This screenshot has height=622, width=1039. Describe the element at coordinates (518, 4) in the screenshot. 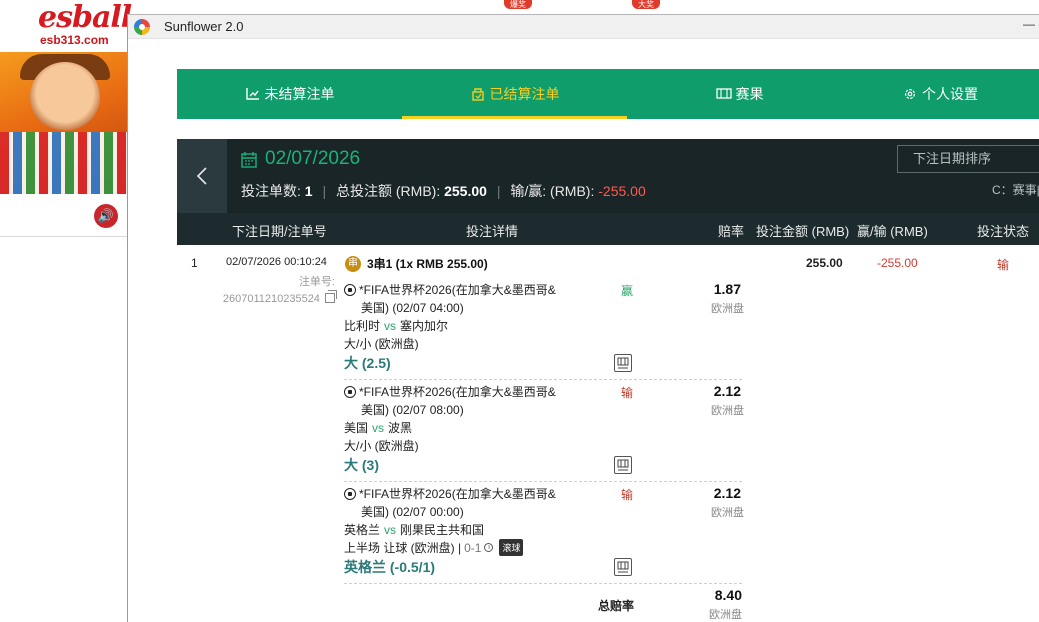

I see `hot-tag-badge: 爆奖` at that location.